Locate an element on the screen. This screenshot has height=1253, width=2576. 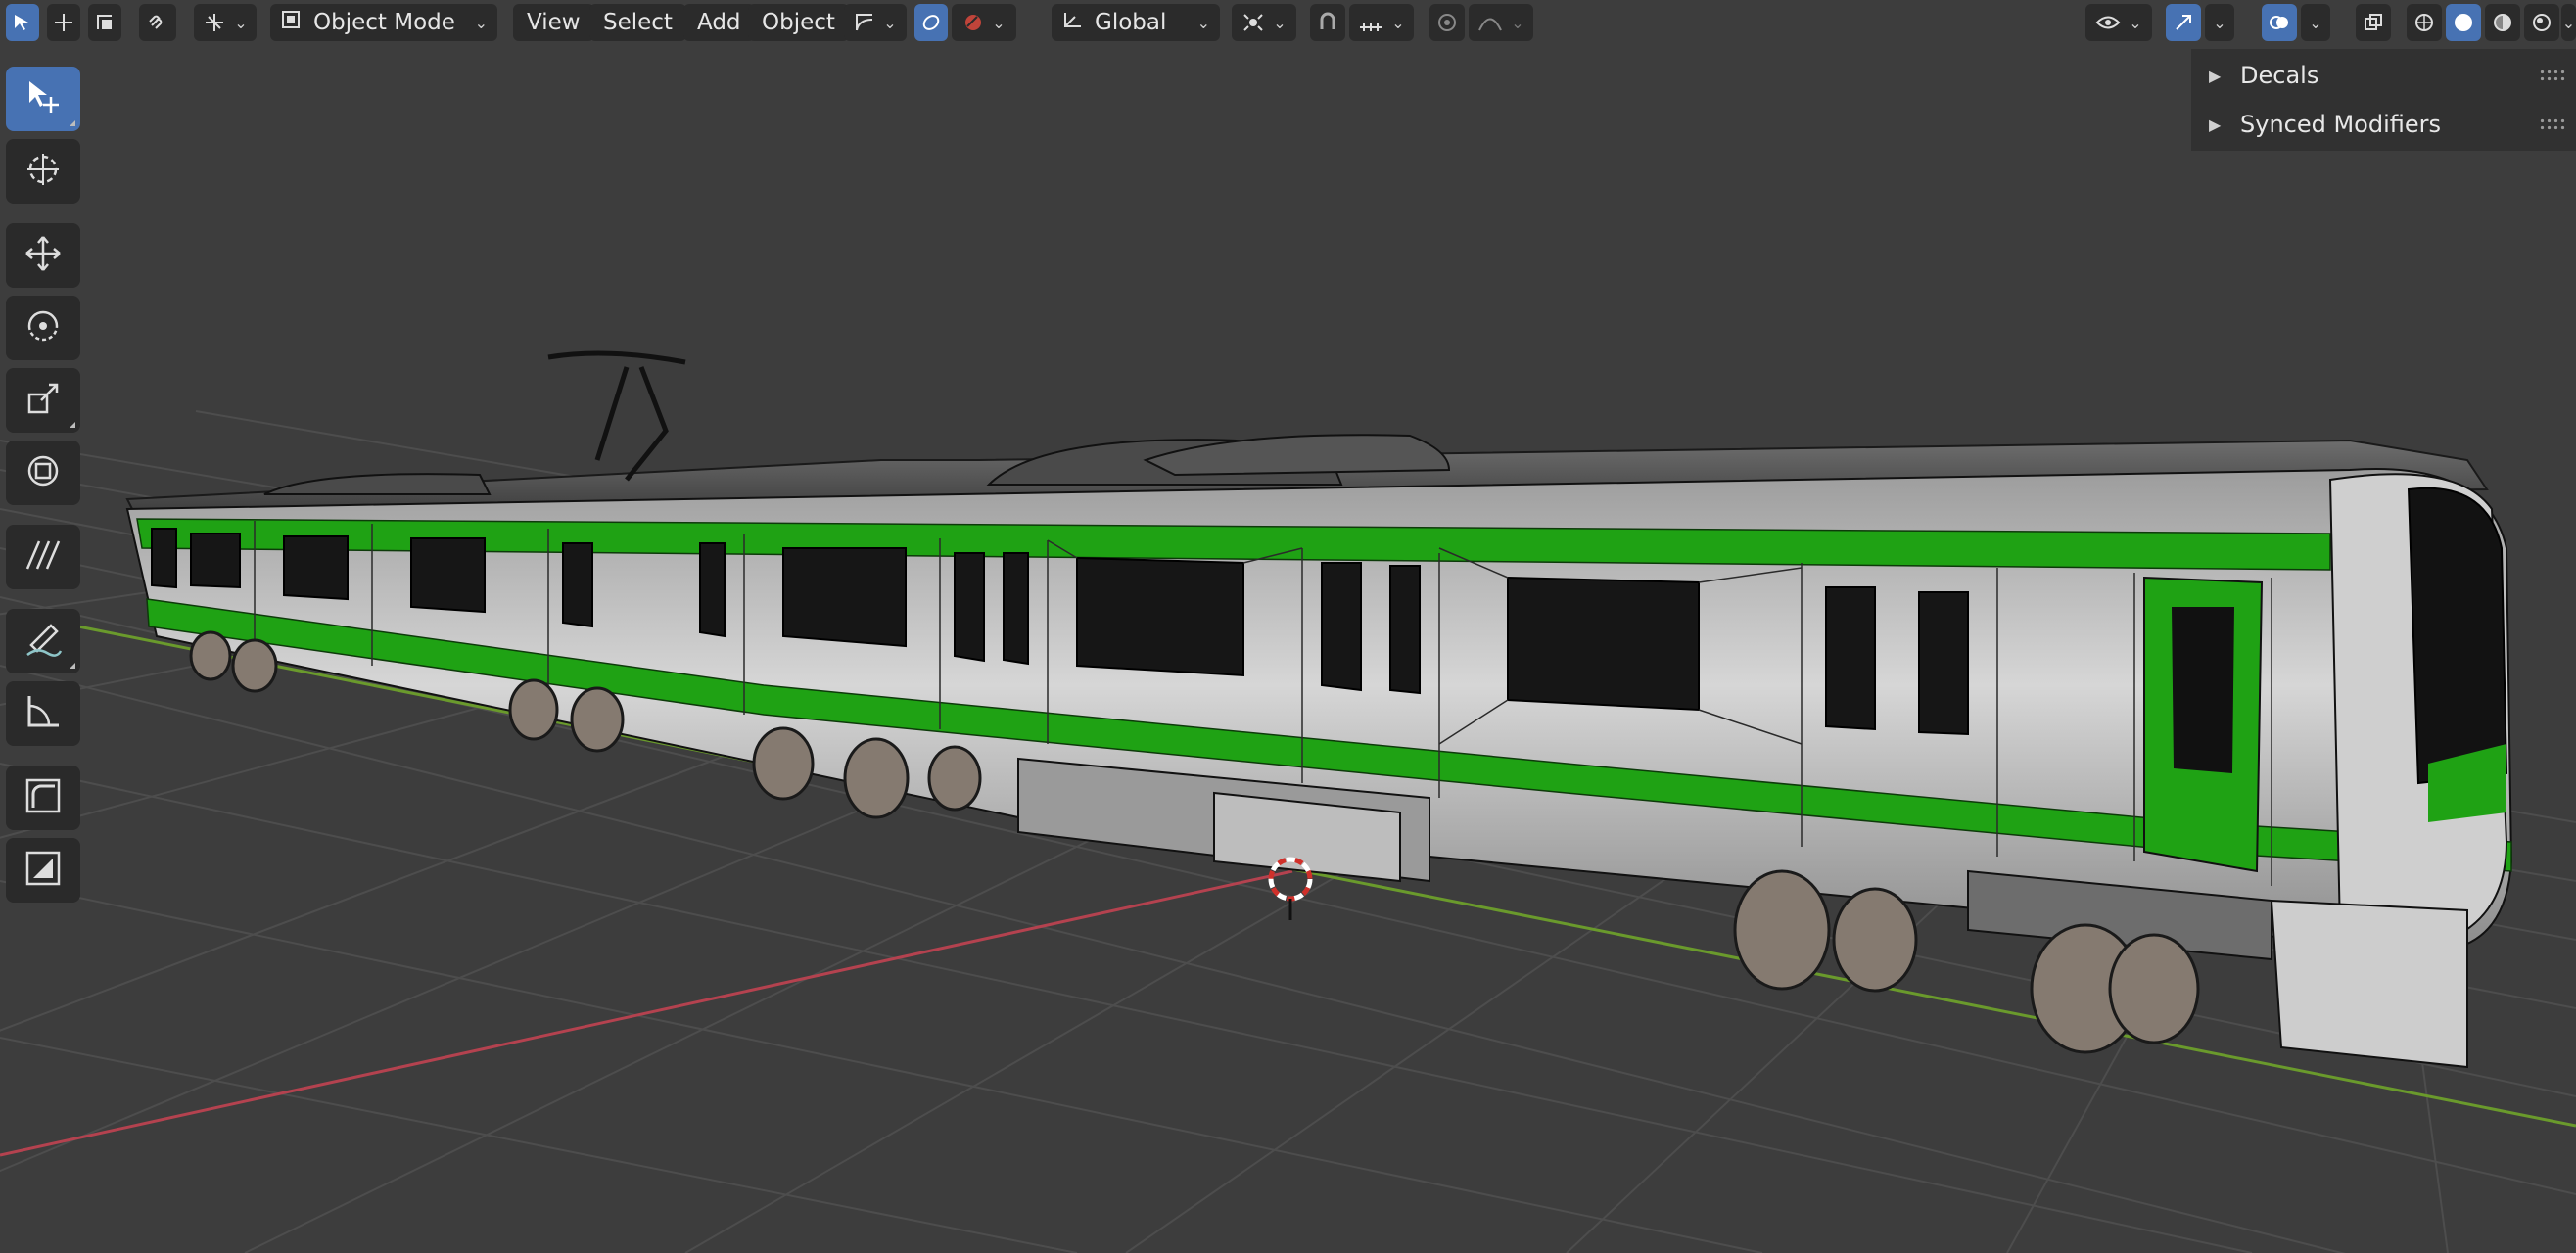
transform-tool-icon is located at coordinates (43, 472).